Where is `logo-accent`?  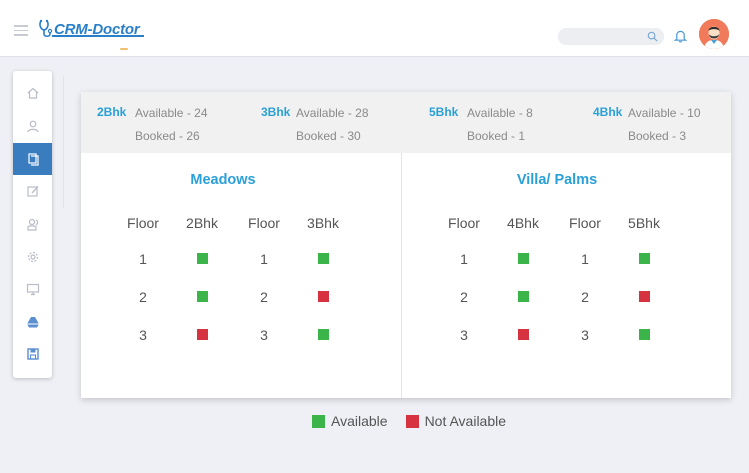 logo-accent is located at coordinates (124, 49).